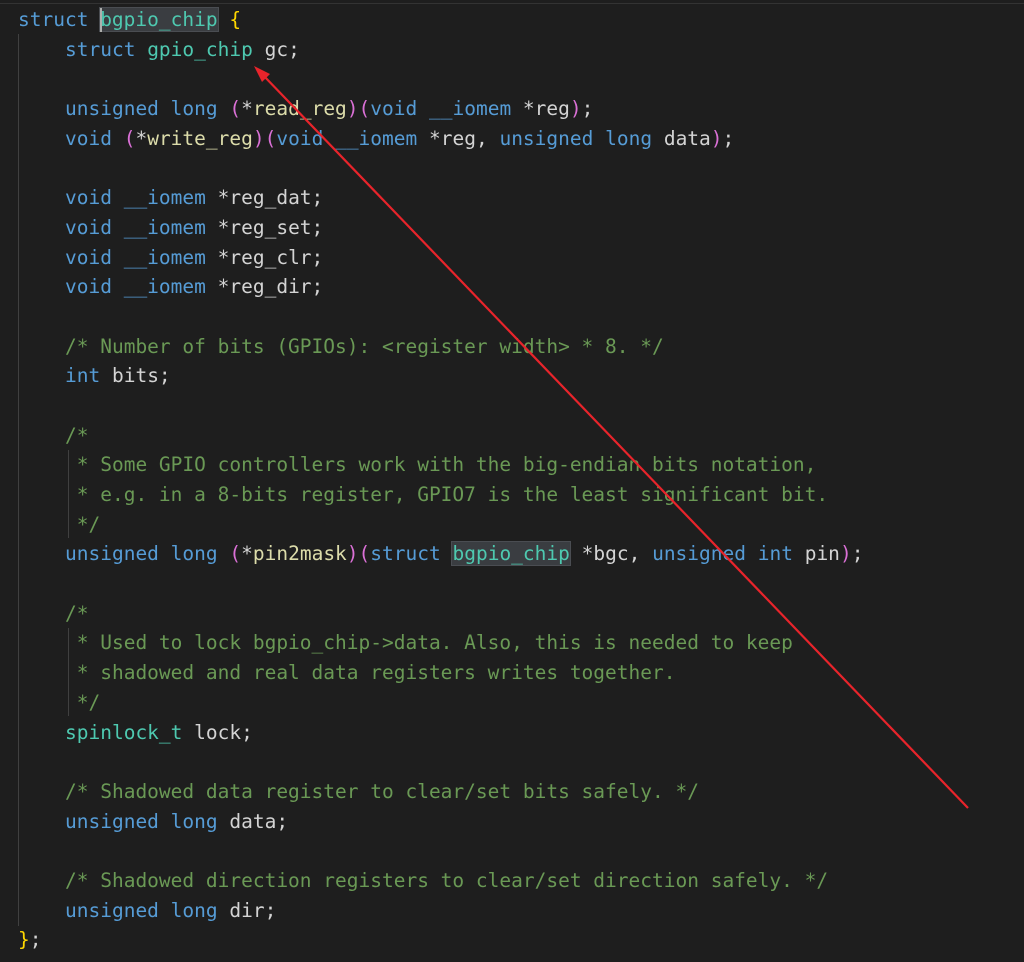  Describe the element at coordinates (518, 940) in the screenshot. I see `code-line: };` at that location.